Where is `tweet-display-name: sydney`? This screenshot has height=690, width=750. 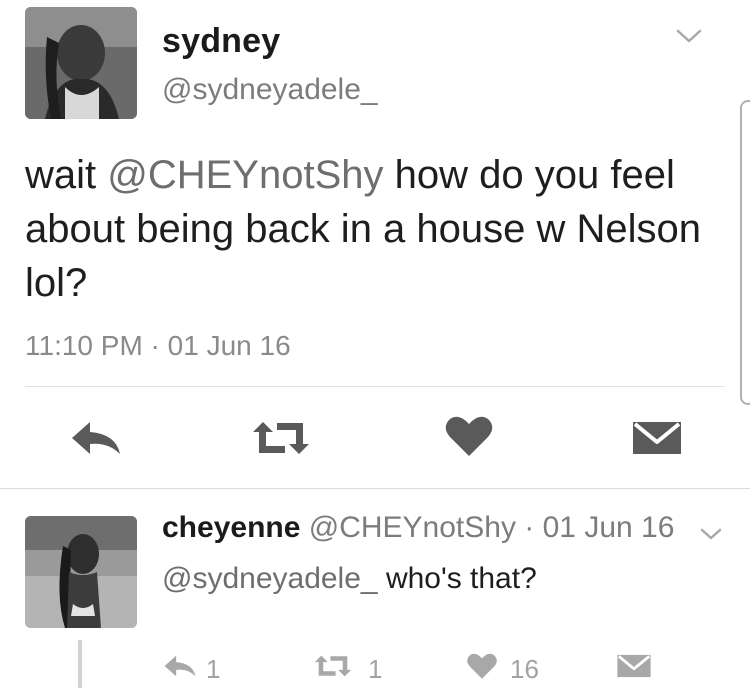
tweet-display-name: sydney is located at coordinates (221, 41).